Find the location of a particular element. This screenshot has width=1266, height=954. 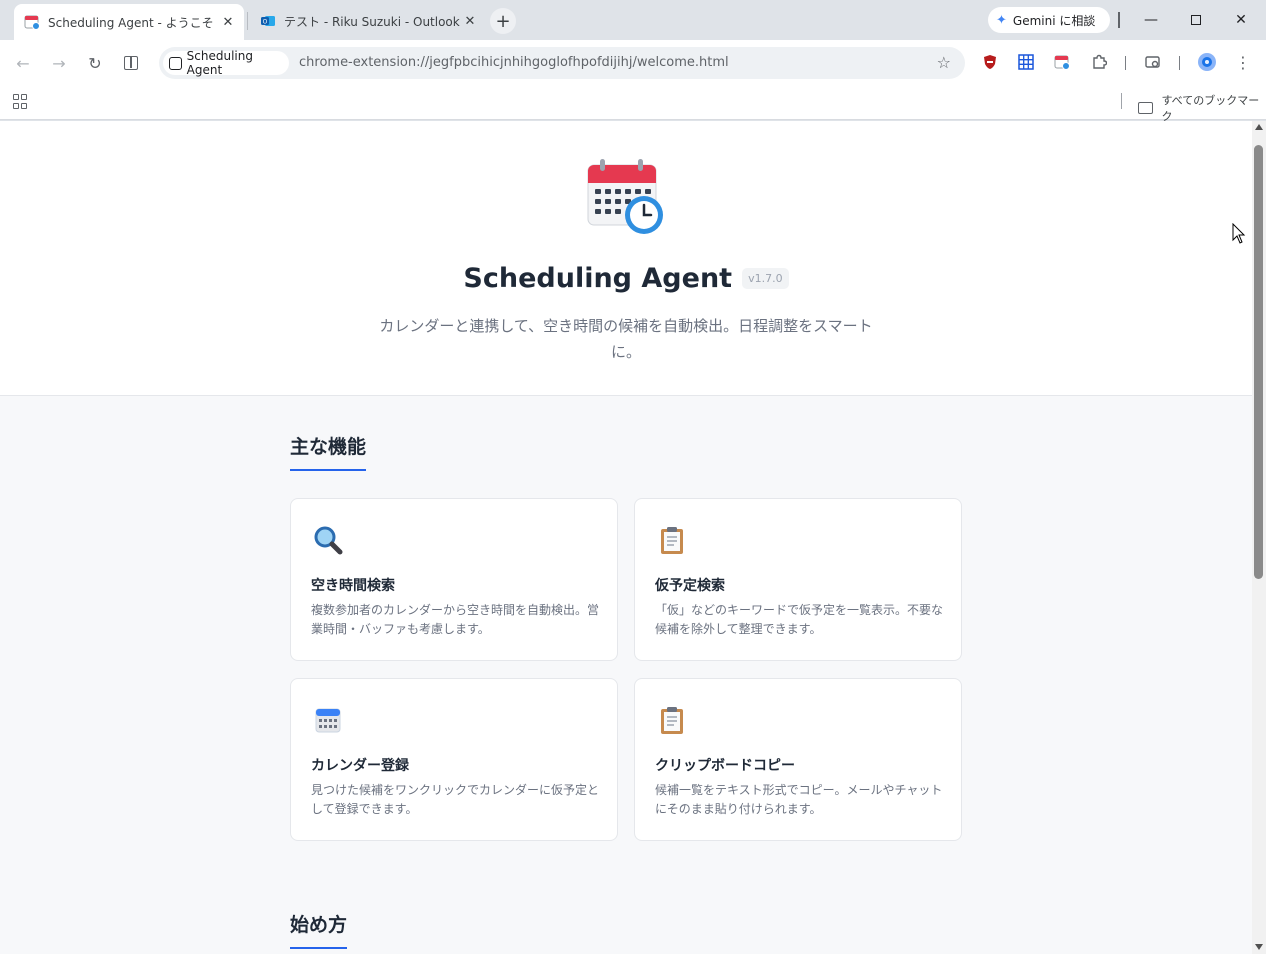

scroll-down-arrow-icon is located at coordinates (1259, 947).